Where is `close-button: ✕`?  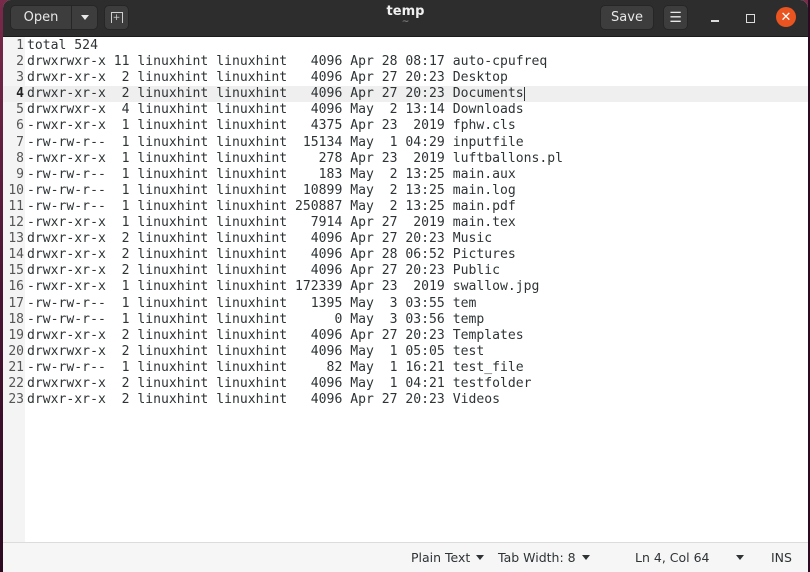
close-button: ✕ is located at coordinates (786, 17).